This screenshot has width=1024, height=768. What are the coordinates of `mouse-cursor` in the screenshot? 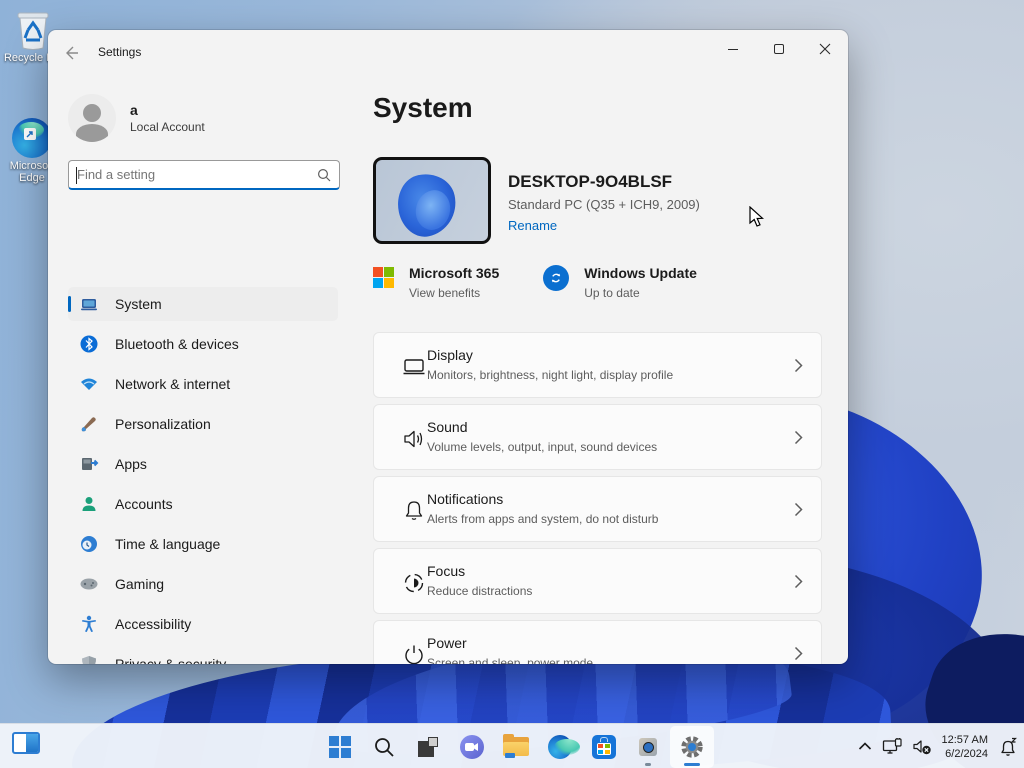 It's located at (756, 216).